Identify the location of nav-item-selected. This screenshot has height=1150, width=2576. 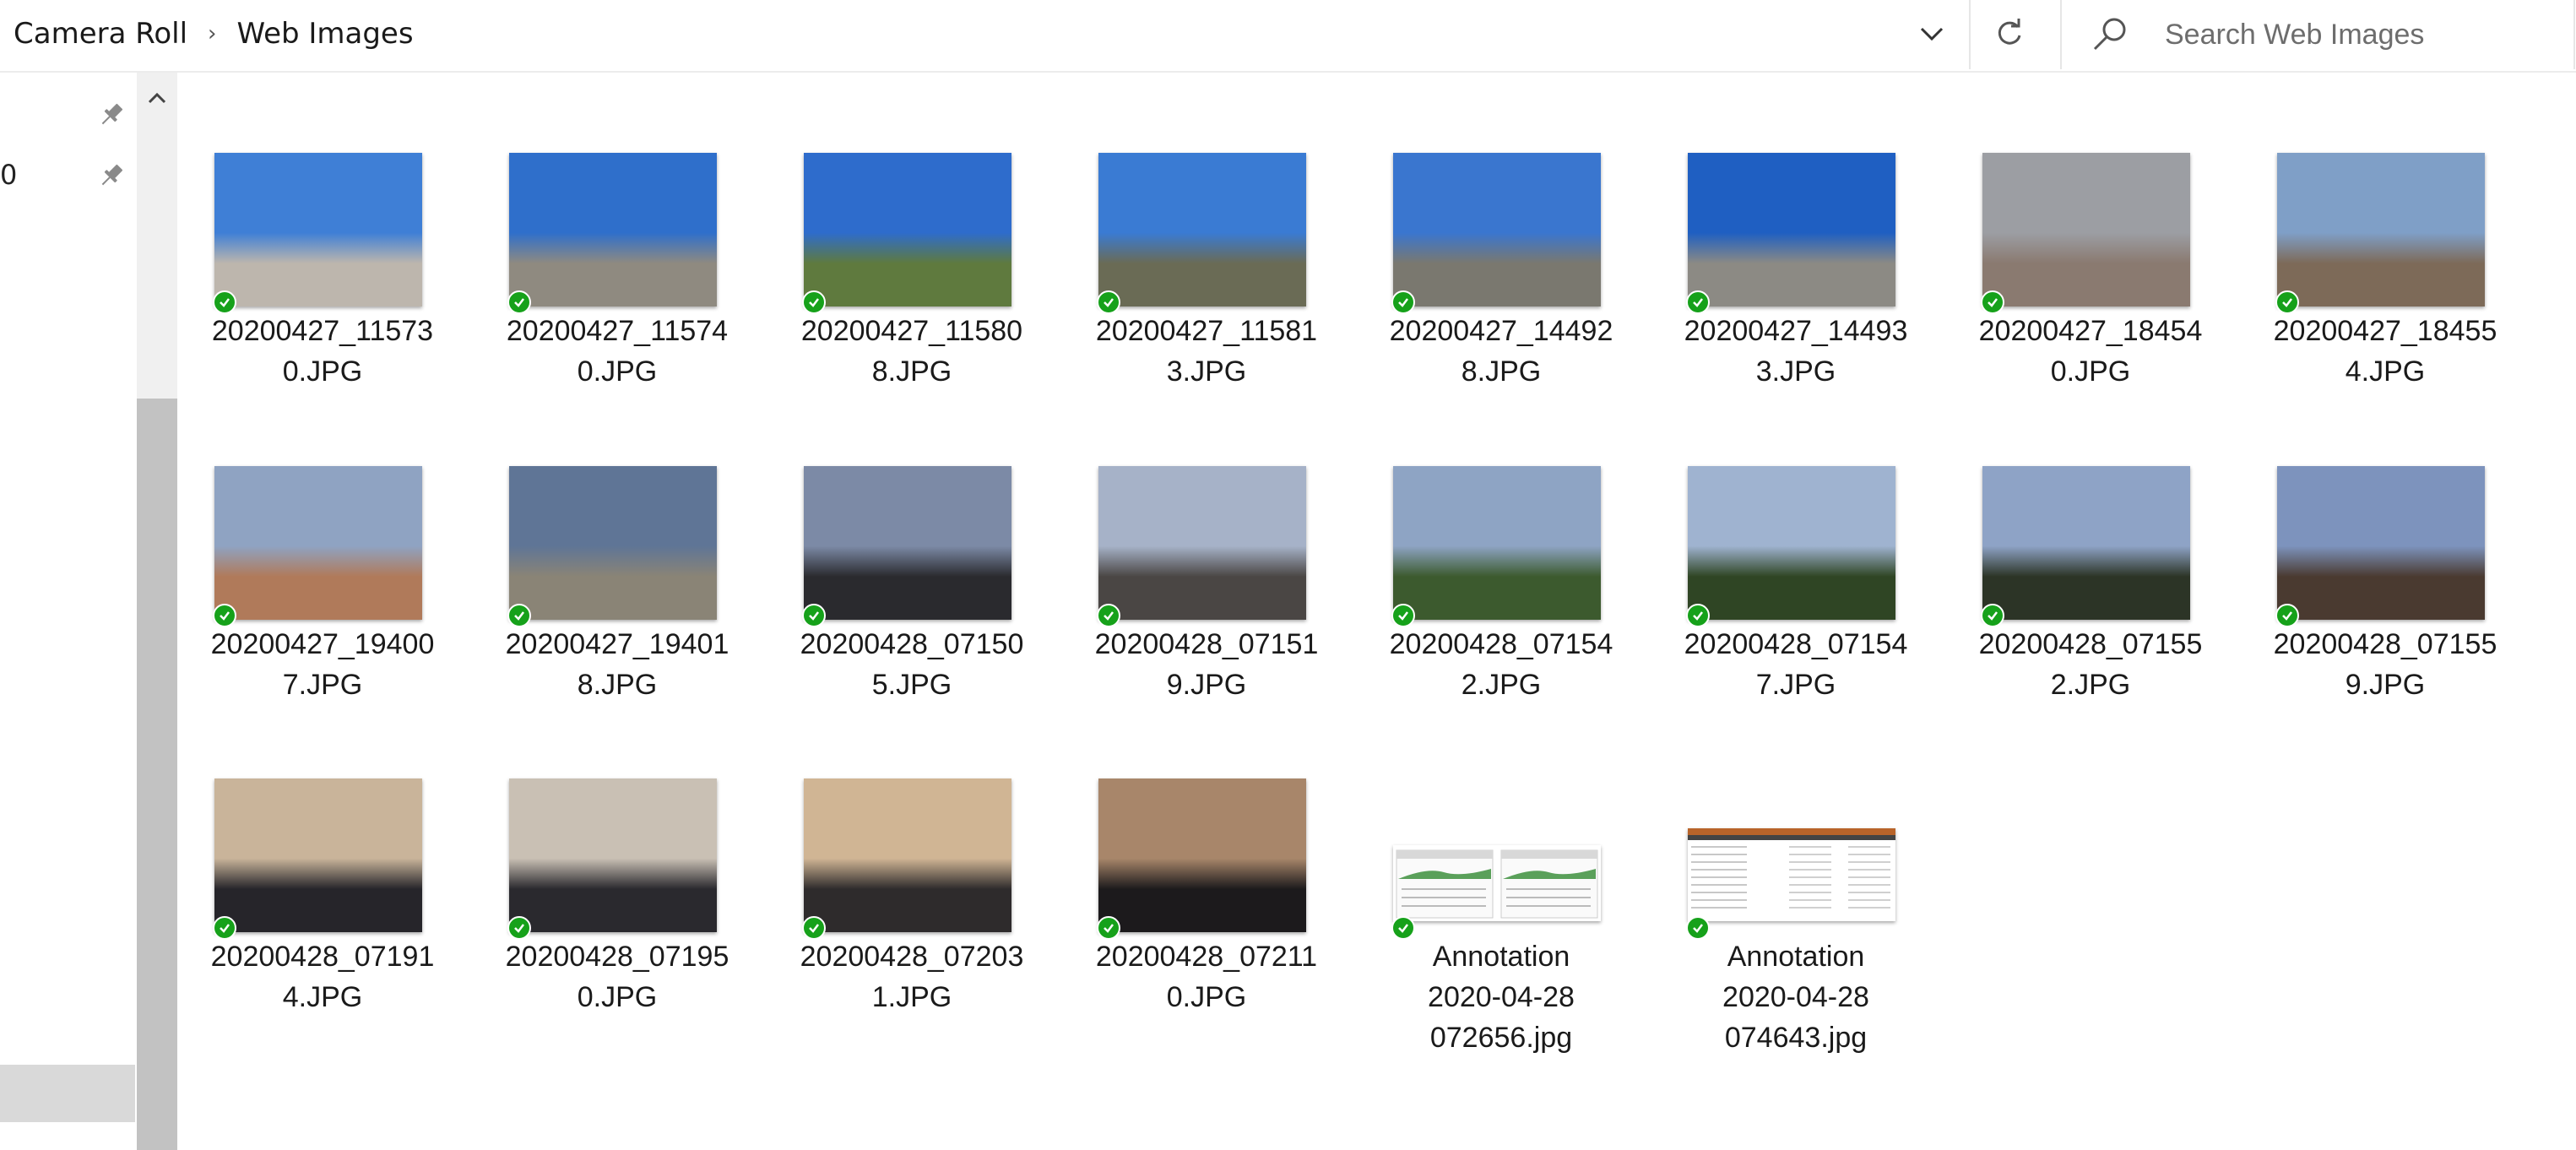
(67, 1093).